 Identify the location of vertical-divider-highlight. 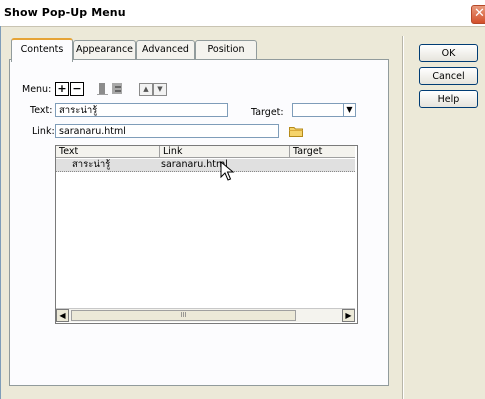
(403, 217).